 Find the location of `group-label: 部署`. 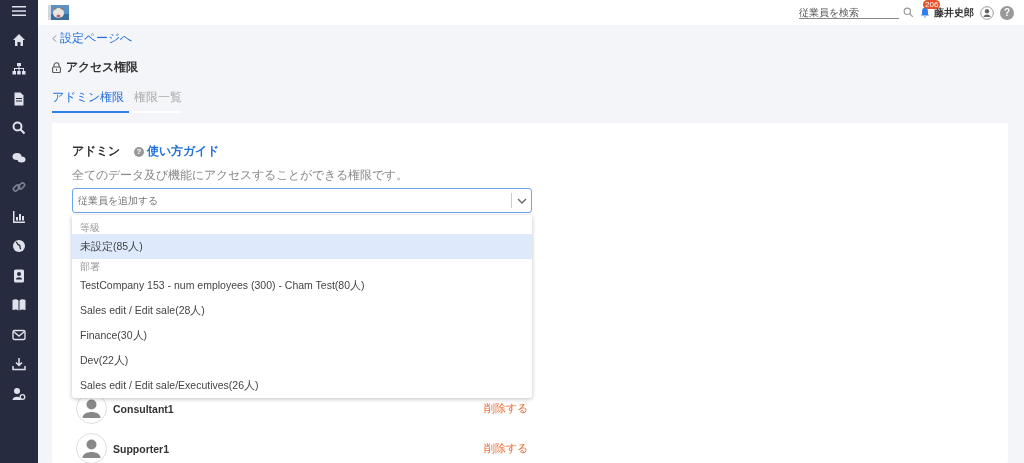

group-label: 部署 is located at coordinates (90, 266).